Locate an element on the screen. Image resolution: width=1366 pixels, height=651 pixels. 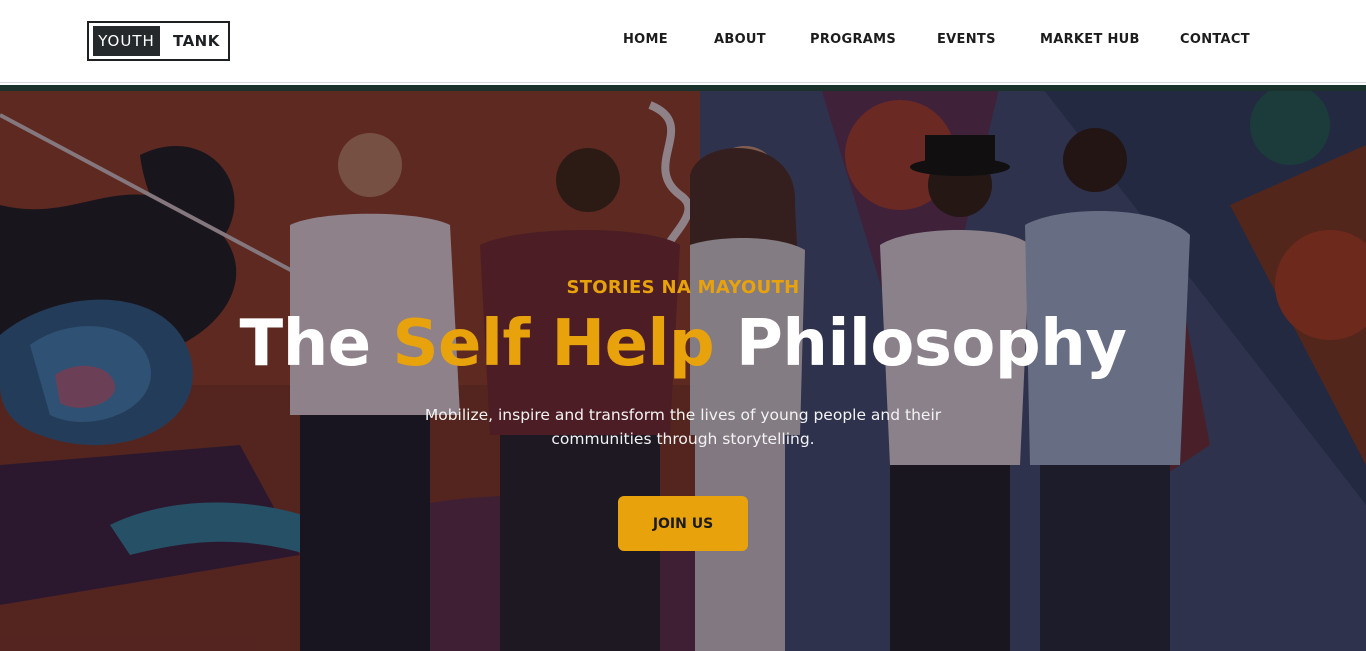
headline-highlight: Self Help is located at coordinates (553, 344).